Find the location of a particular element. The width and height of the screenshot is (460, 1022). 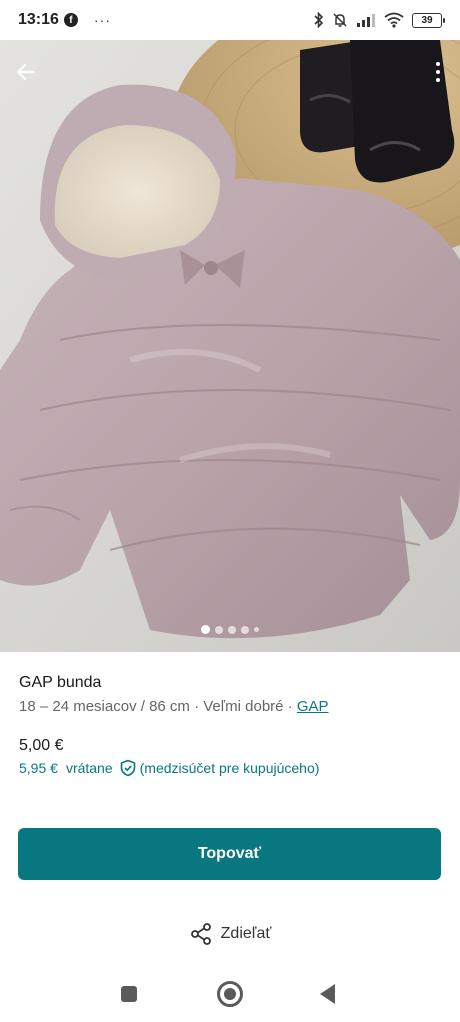

mute-icon is located at coordinates (340, 20).